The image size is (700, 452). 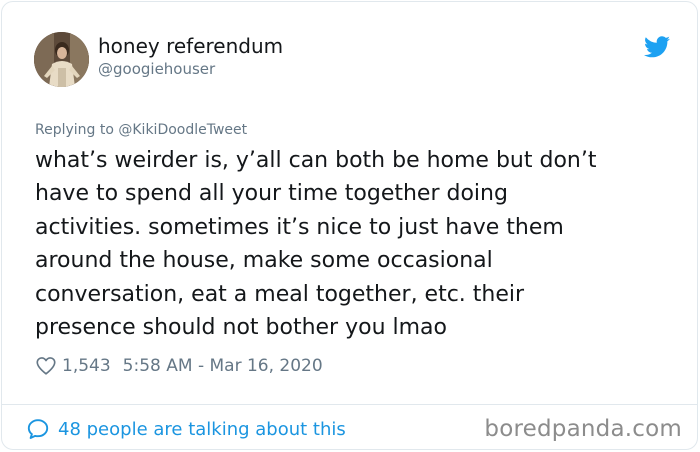 What do you see at coordinates (223, 366) in the screenshot?
I see `tweet-timestamp: 5:58 AM - Mar 16, 2020` at bounding box center [223, 366].